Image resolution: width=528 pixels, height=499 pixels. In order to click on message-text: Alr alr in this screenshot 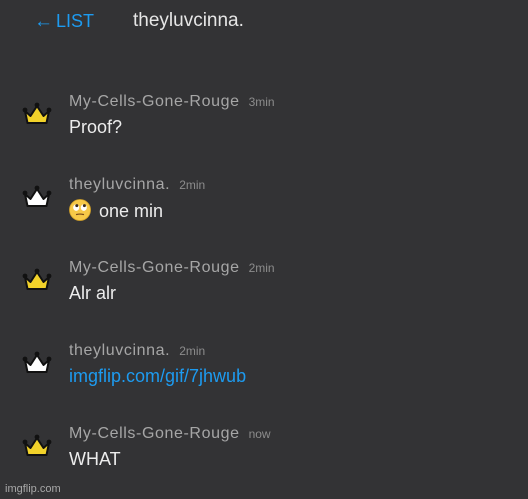, I will do `click(93, 293)`.